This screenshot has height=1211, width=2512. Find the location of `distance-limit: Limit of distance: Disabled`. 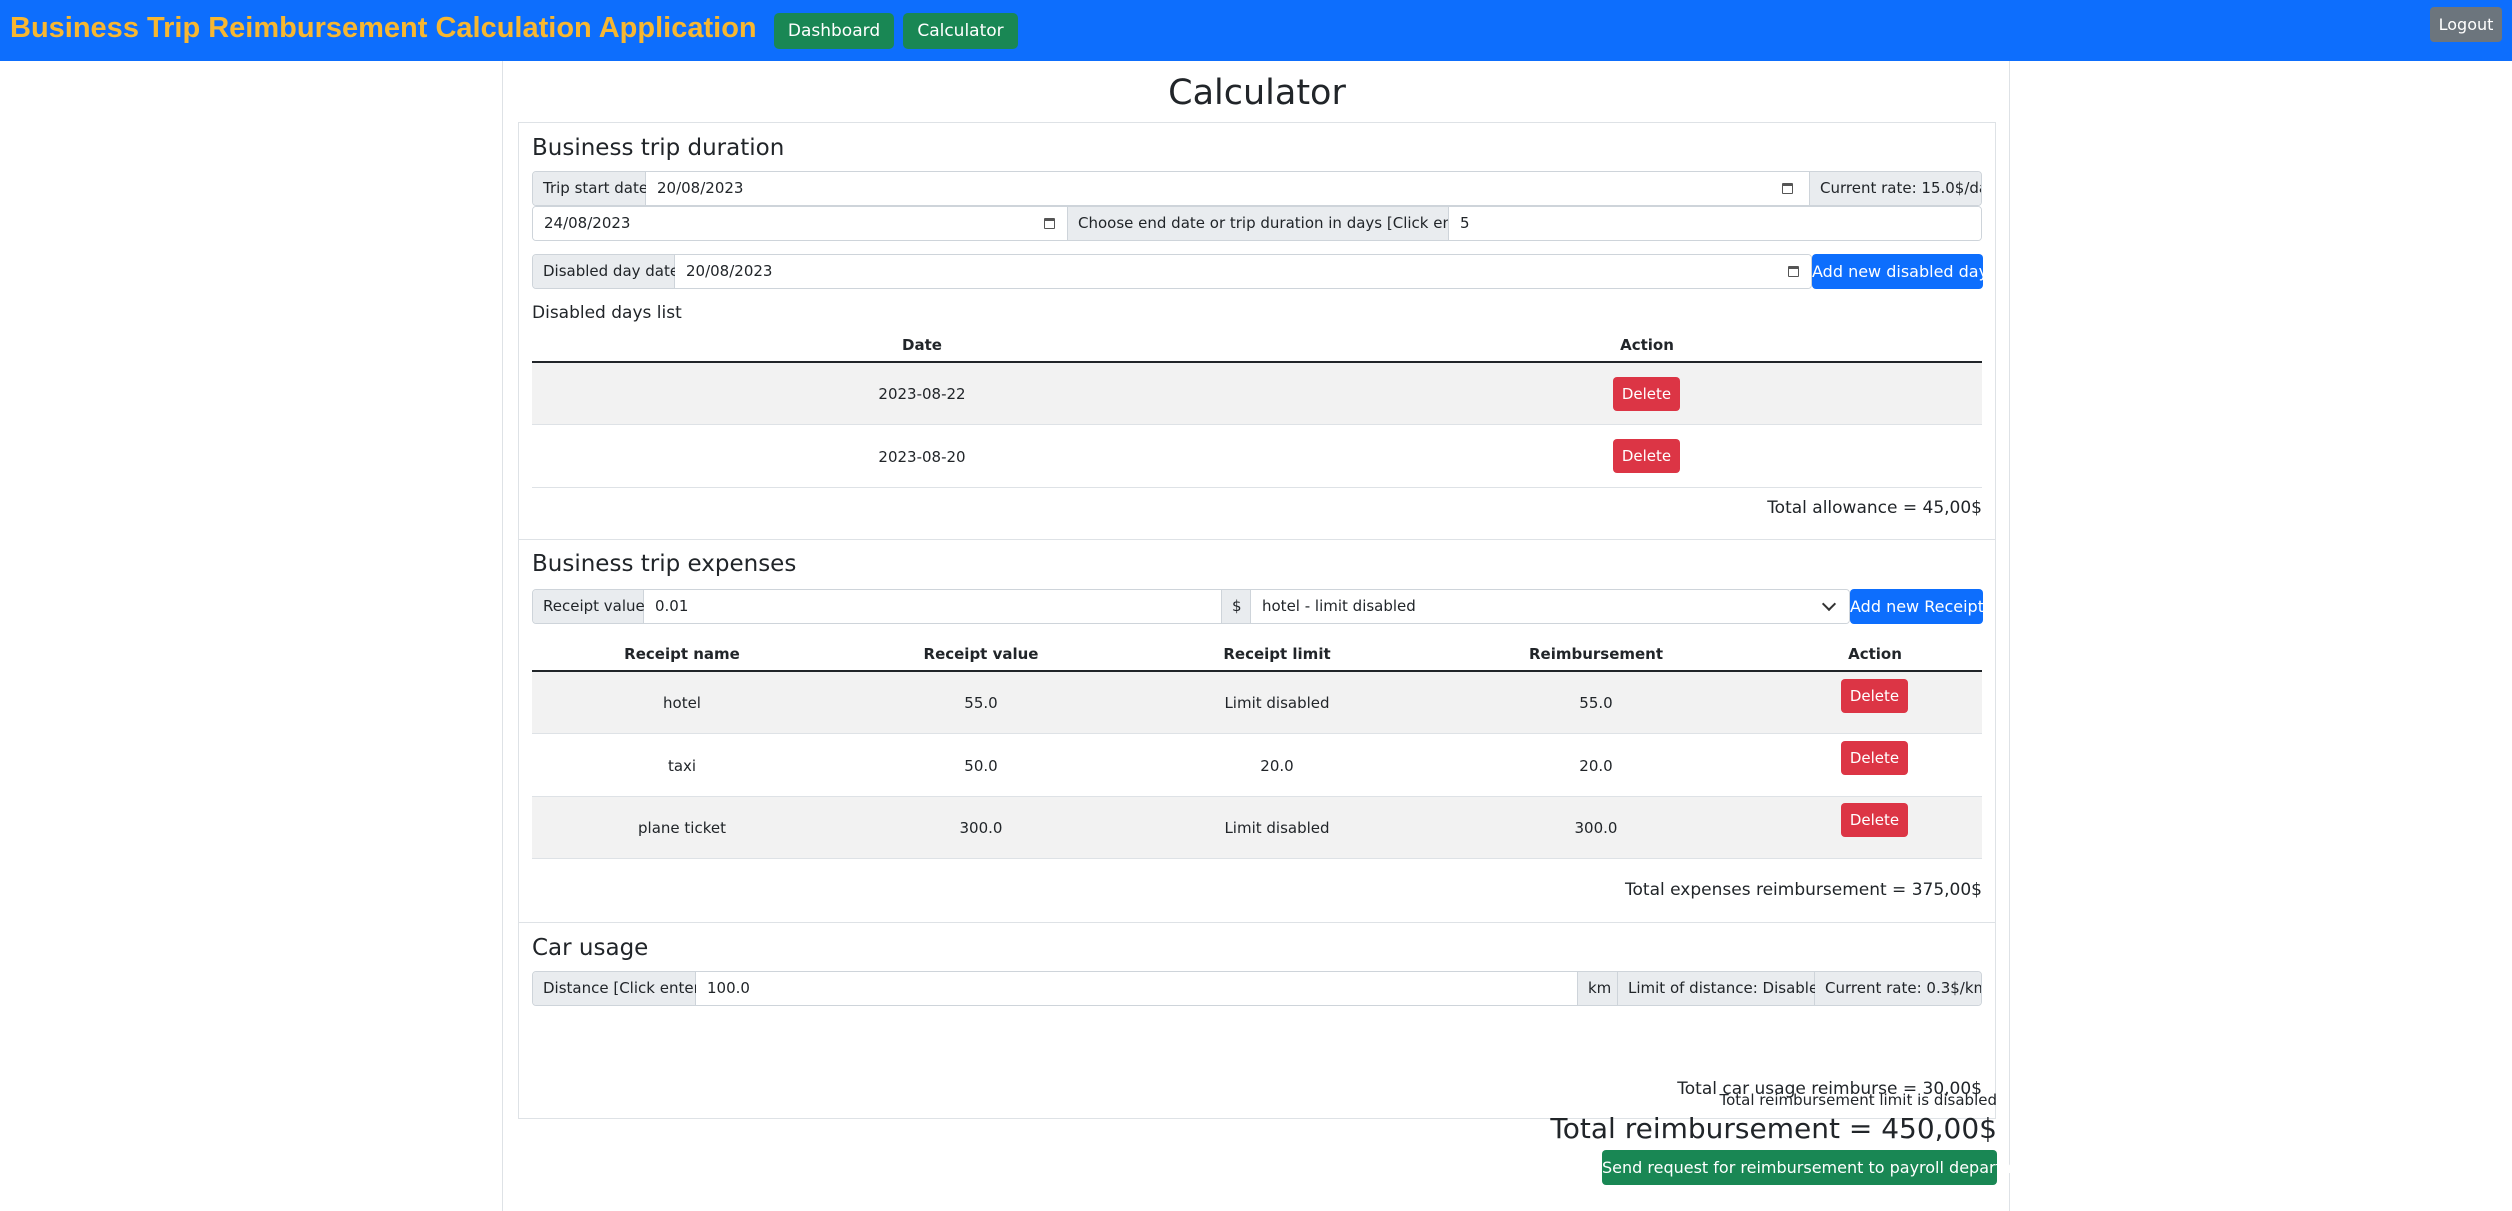

distance-limit: Limit of distance: Disabled is located at coordinates (1723, 988).